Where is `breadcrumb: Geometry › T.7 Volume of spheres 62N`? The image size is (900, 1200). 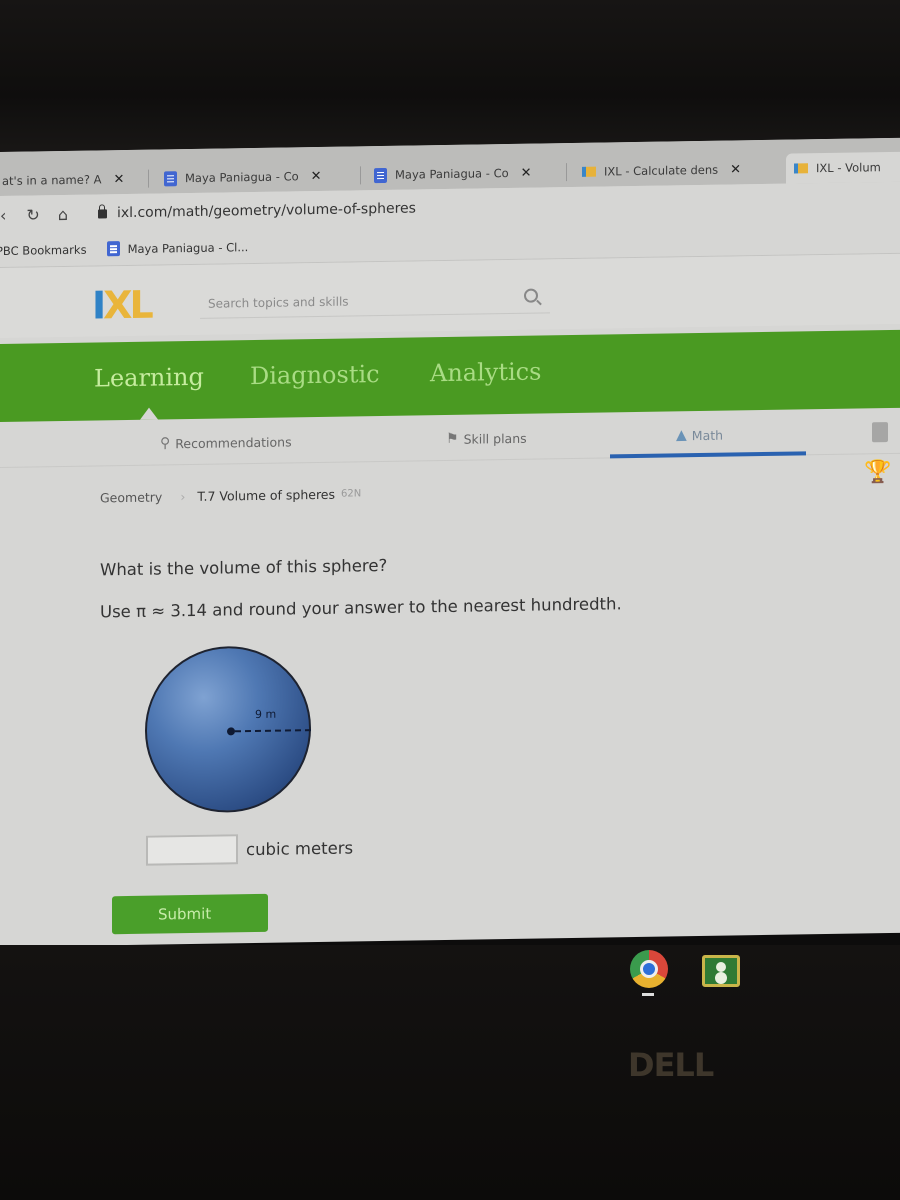
breadcrumb: Geometry › T.7 Volume of spheres 62N is located at coordinates (231, 496).